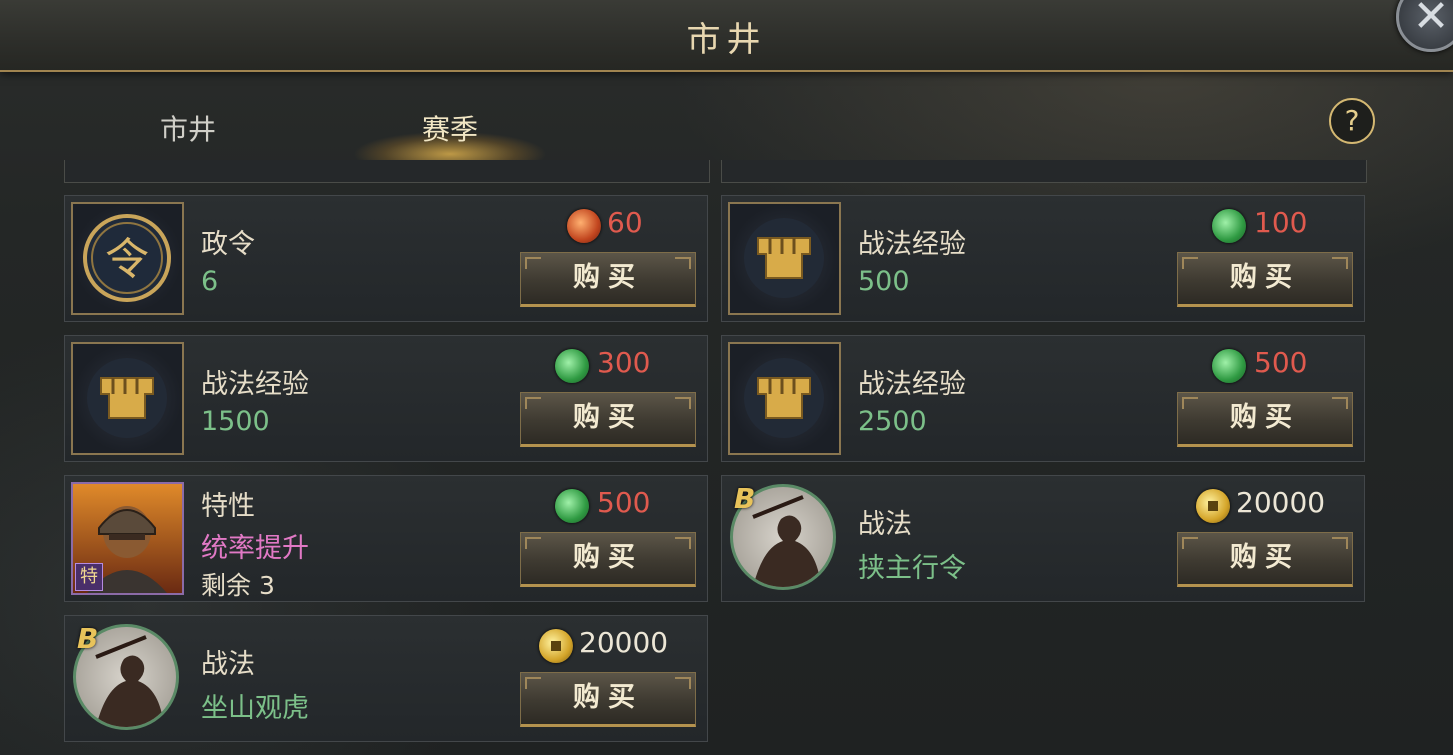  I want to click on command-token-icon: 令, so click(127, 258).